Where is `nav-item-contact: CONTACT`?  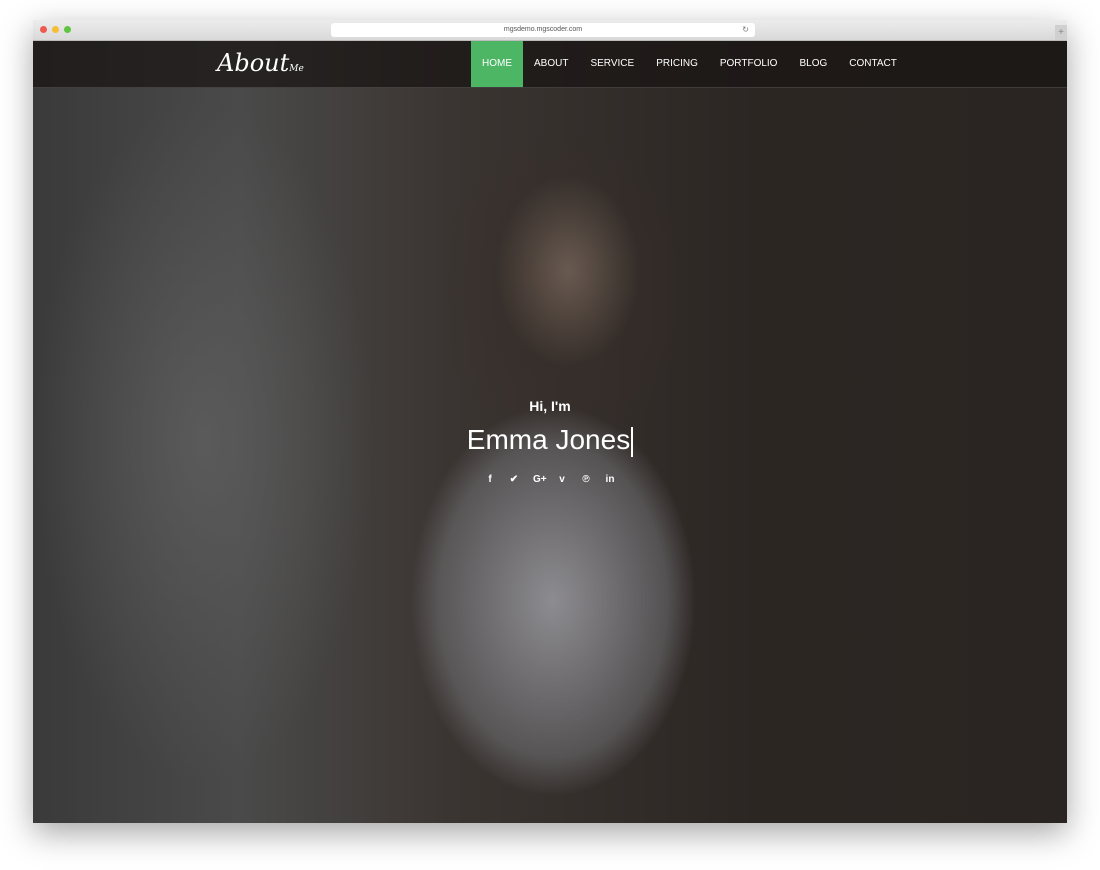 nav-item-contact: CONTACT is located at coordinates (873, 64).